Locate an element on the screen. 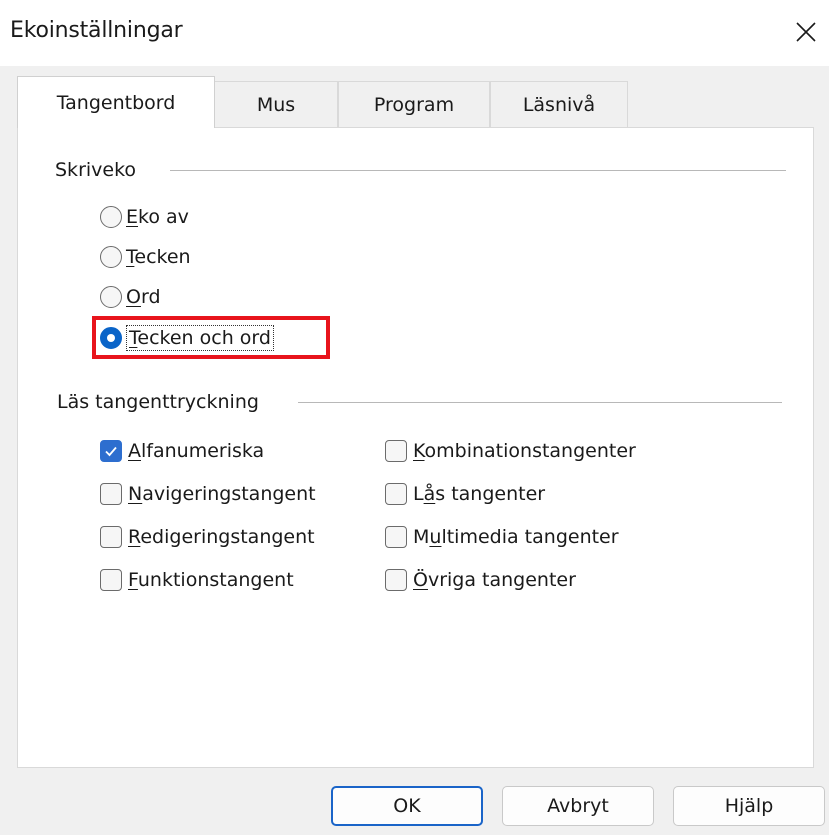  tab-tangentbord: Tangentbord is located at coordinates (116, 102).